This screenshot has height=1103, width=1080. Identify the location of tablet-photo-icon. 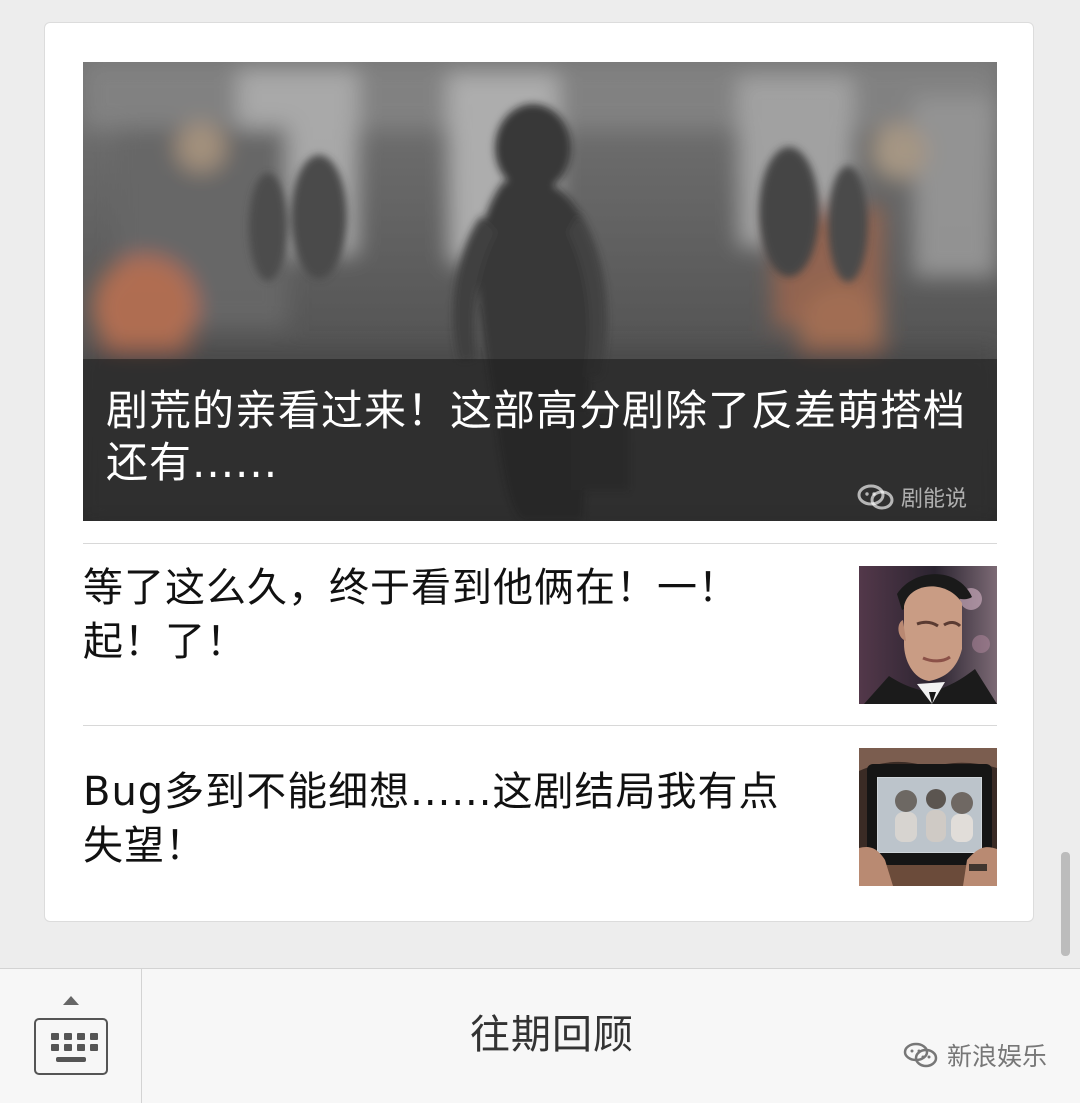
(928, 817).